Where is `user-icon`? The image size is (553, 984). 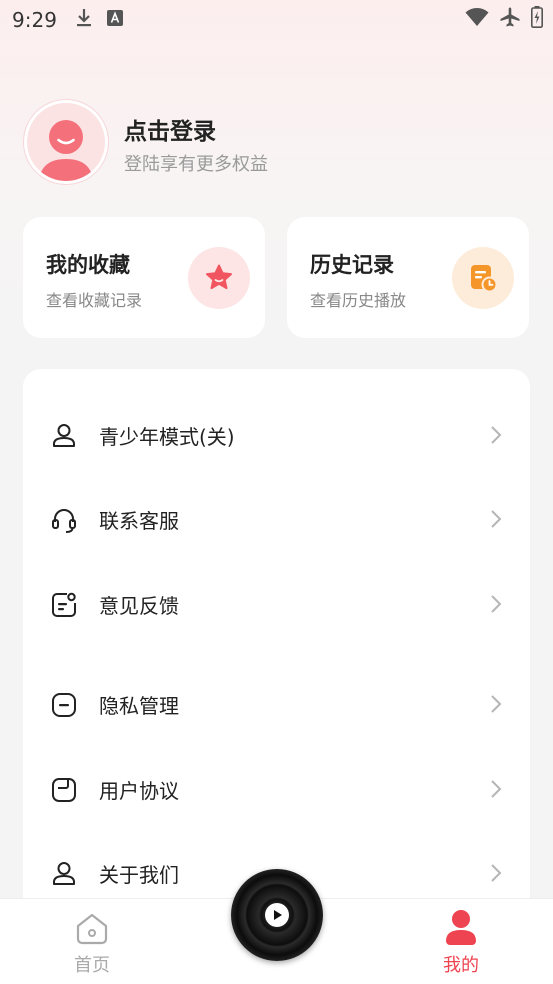
user-icon is located at coordinates (461, 927).